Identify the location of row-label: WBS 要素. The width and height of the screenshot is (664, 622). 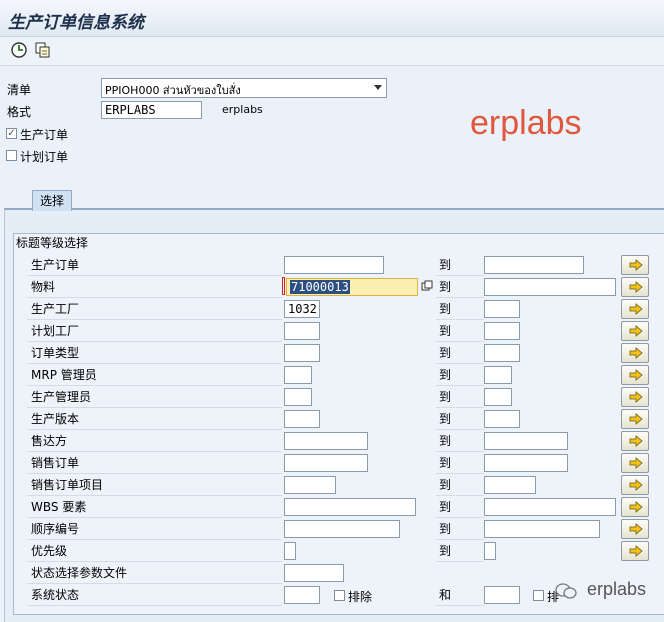
(154, 507).